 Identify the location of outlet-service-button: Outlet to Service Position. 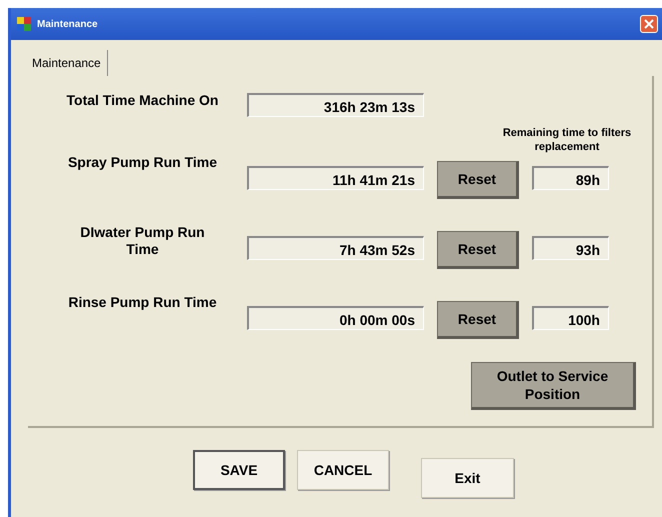
(553, 386).